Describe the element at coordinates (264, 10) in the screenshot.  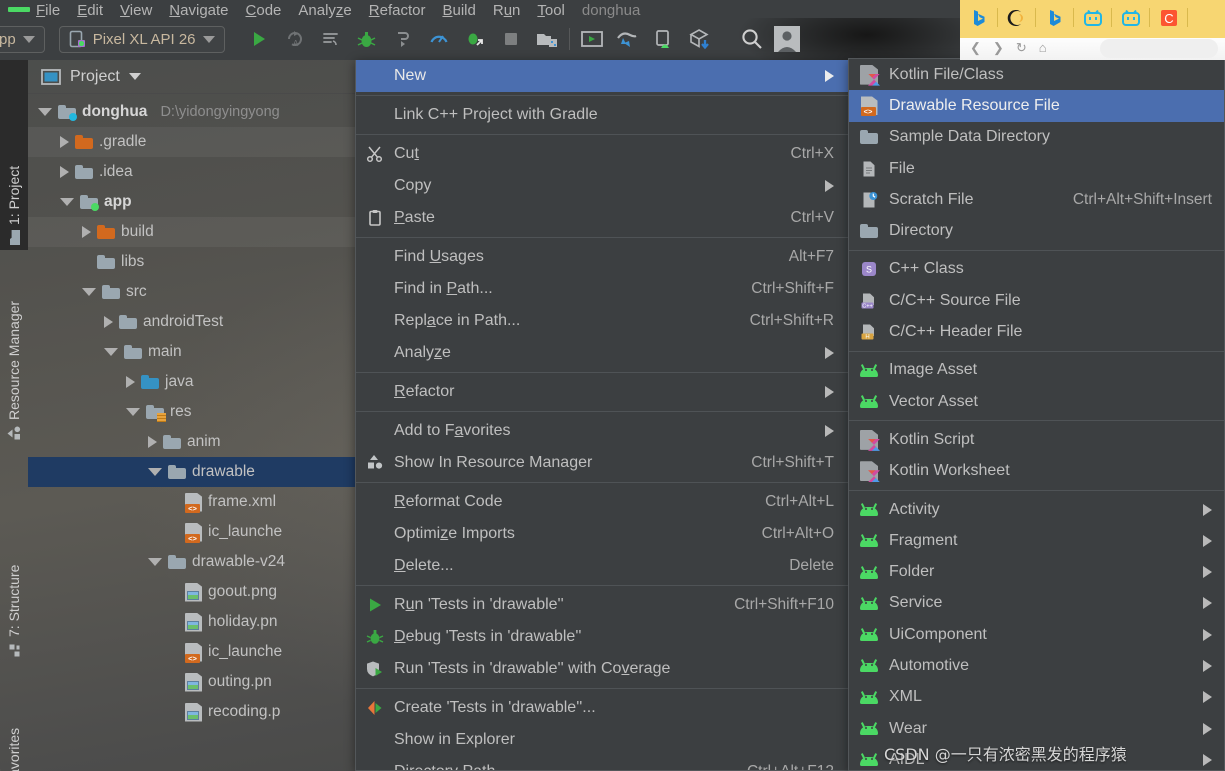
I see `menu-code: Code` at that location.